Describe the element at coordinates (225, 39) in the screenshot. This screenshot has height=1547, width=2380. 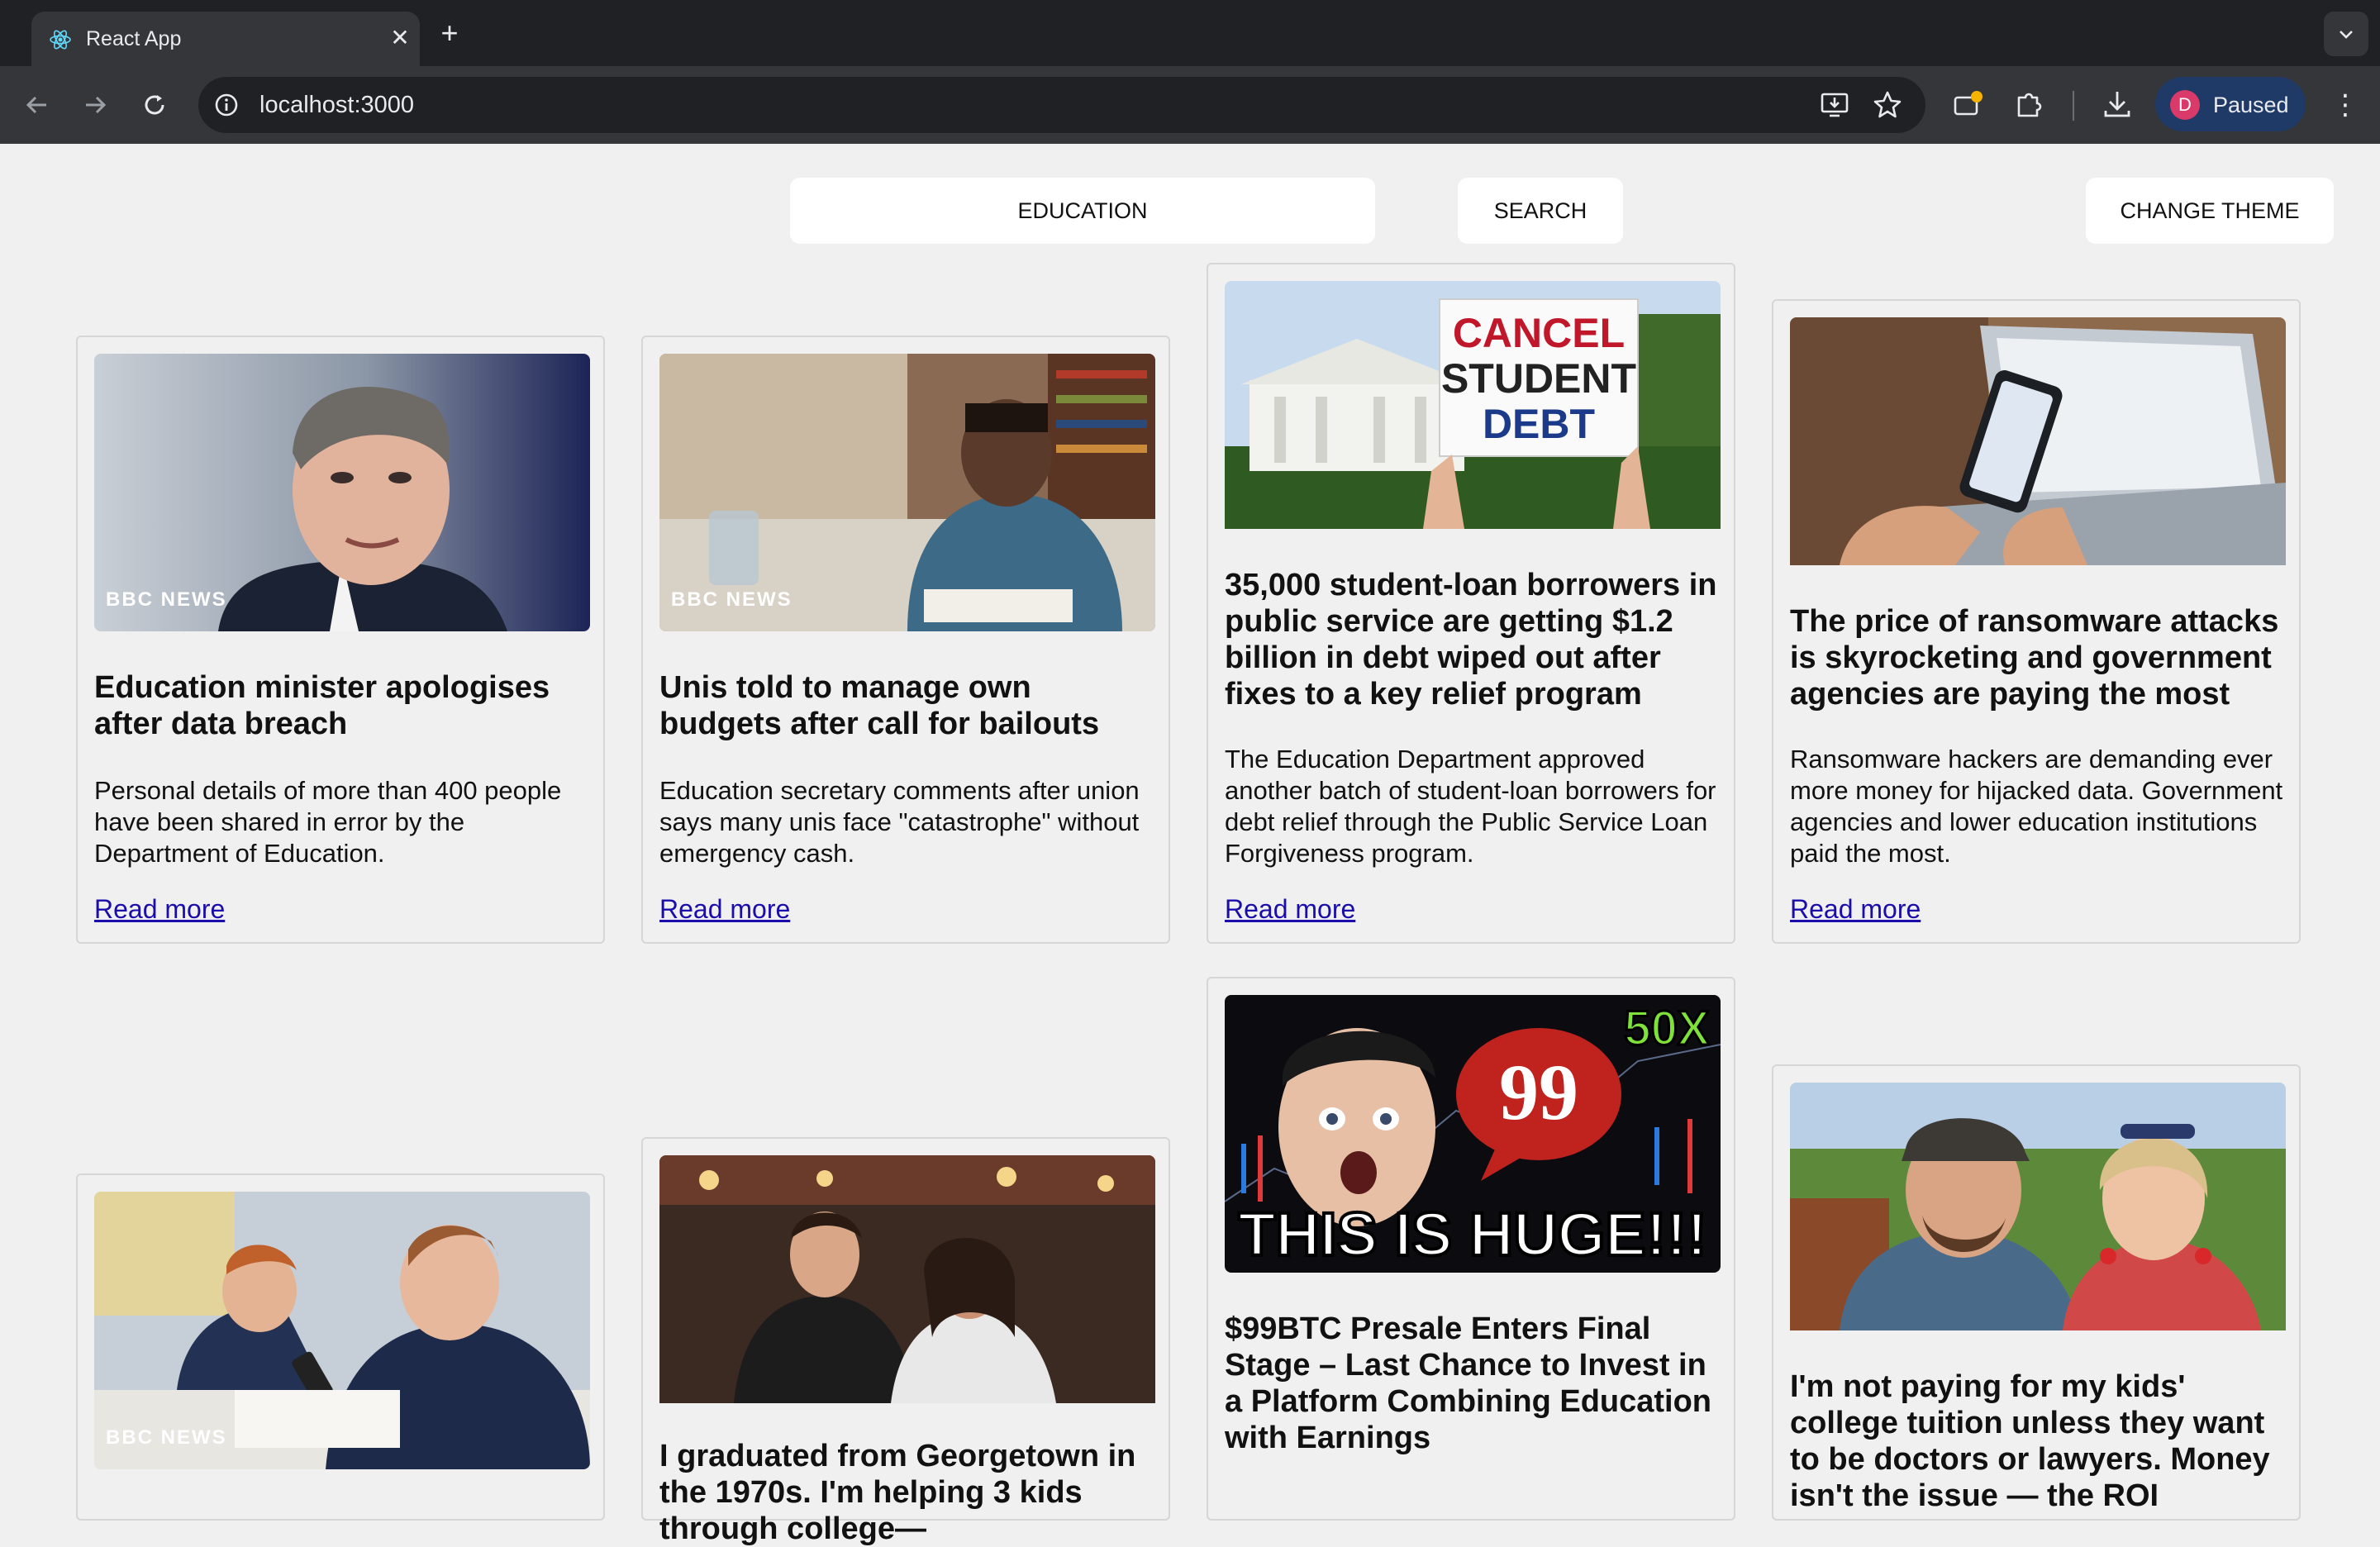
I see `browser-tab: React App ✕` at that location.